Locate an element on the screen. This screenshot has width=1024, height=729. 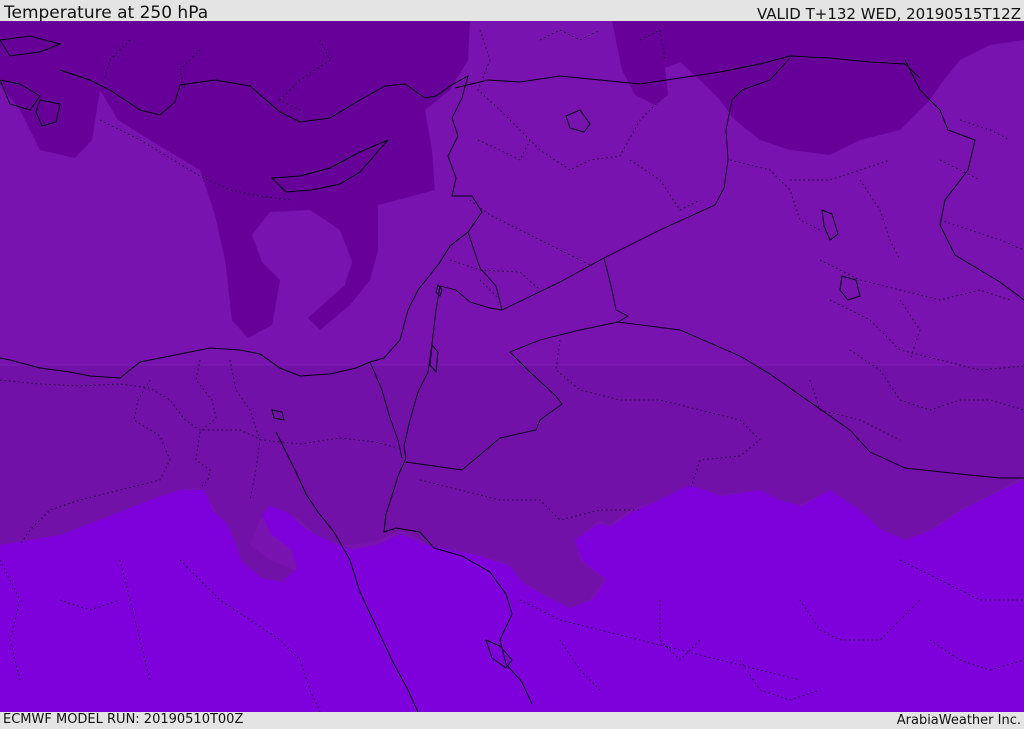
credit: ArabiaWeather Inc. is located at coordinates (958, 720).